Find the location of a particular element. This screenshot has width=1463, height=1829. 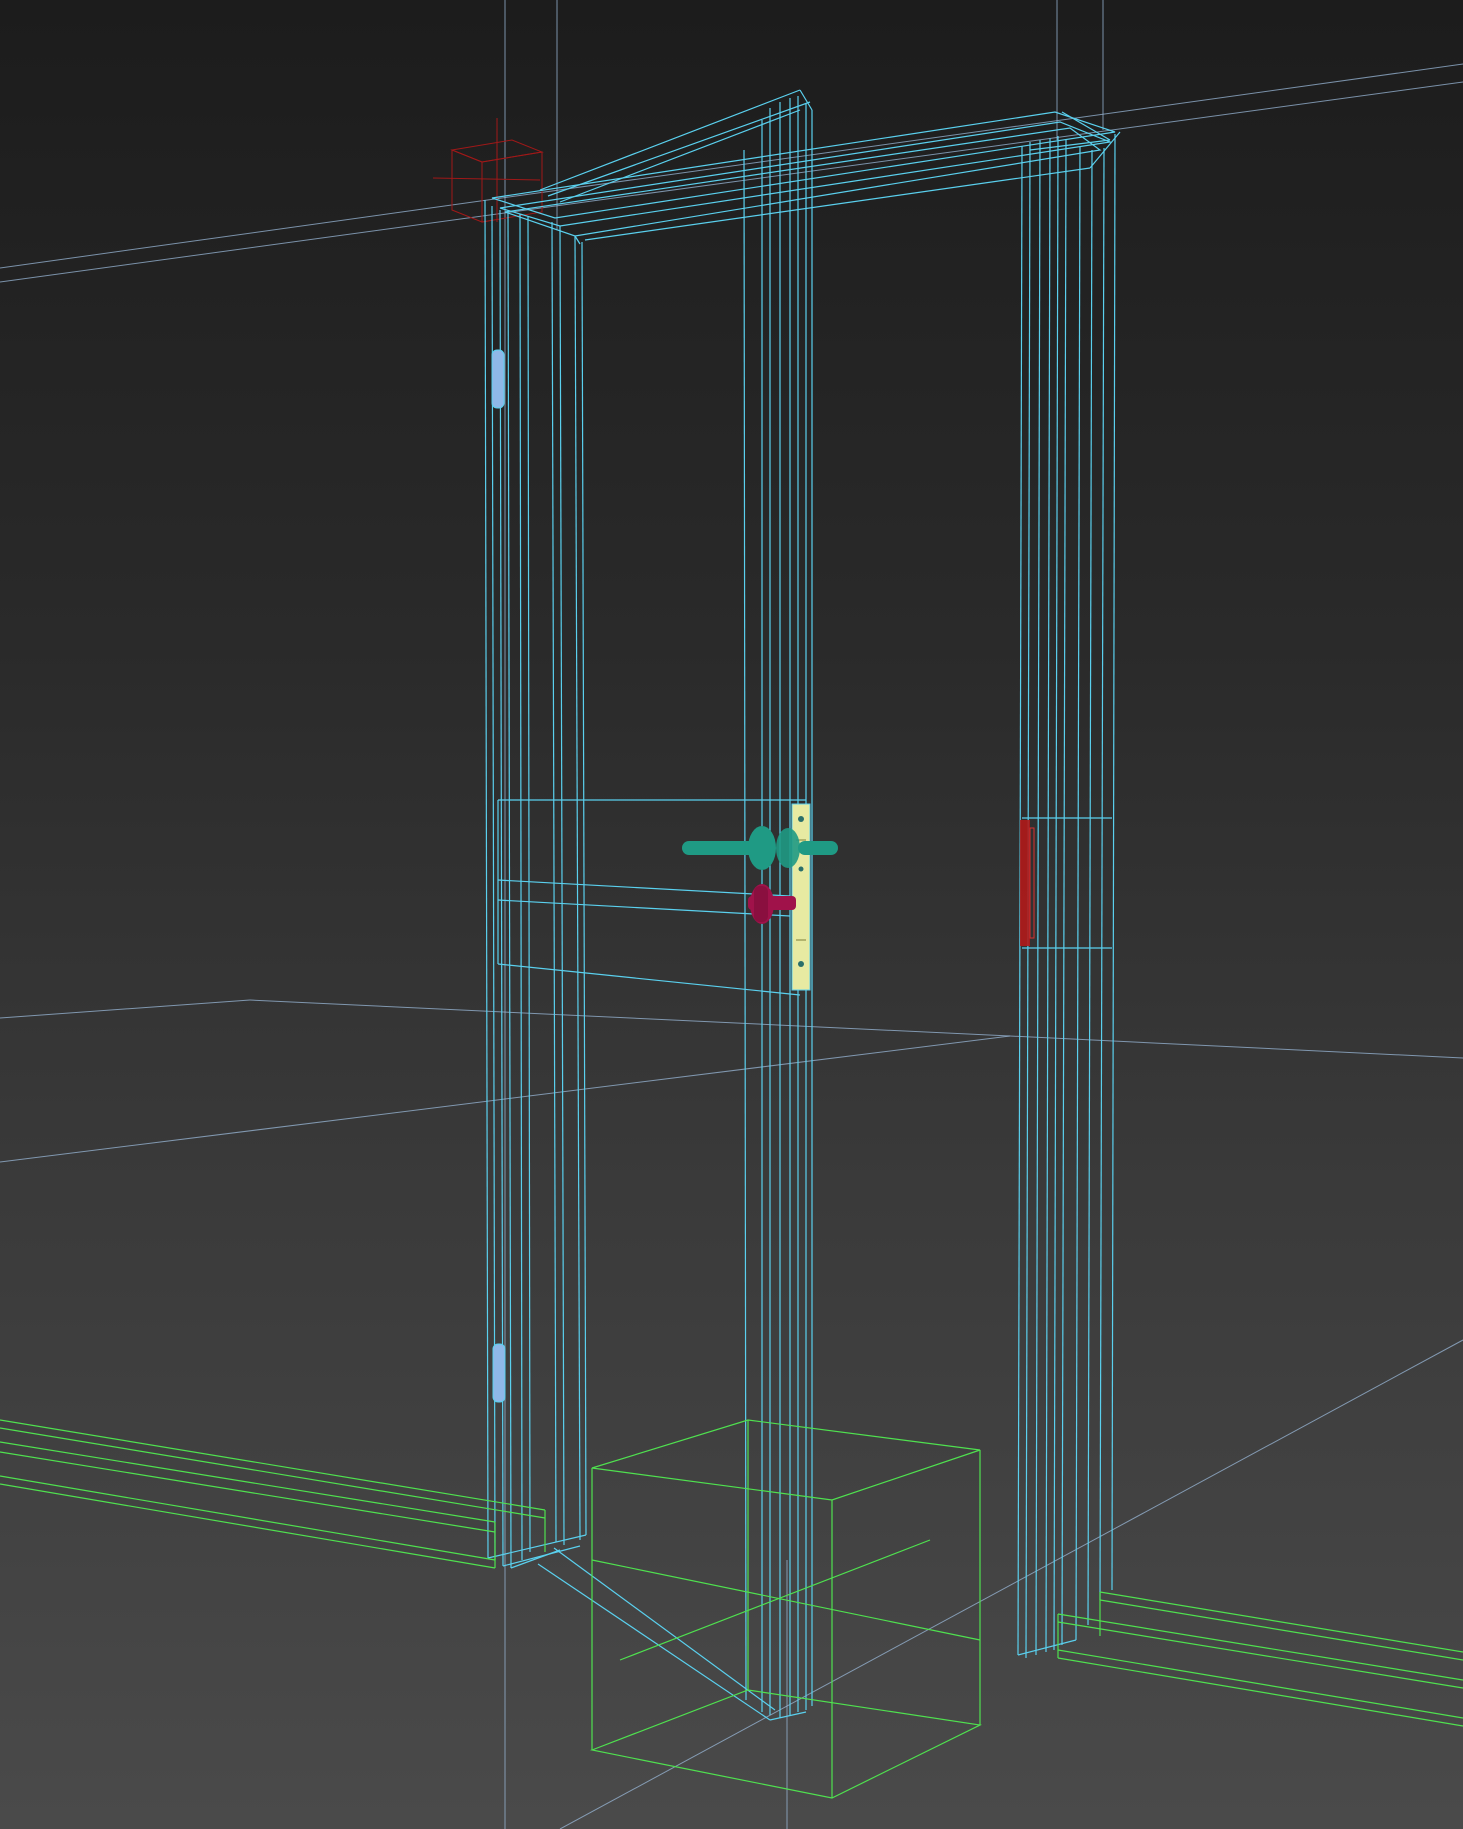

baseboard-left is located at coordinates (273, 1494).